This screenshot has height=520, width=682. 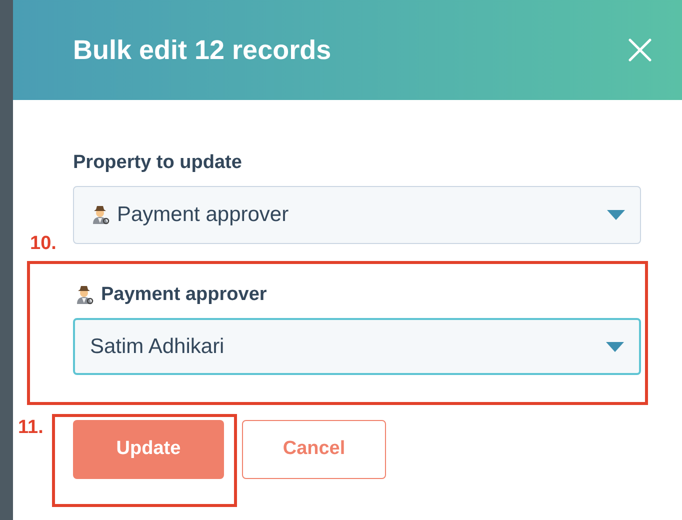 I want to click on select-value: Satim Adhikari, so click(x=157, y=347).